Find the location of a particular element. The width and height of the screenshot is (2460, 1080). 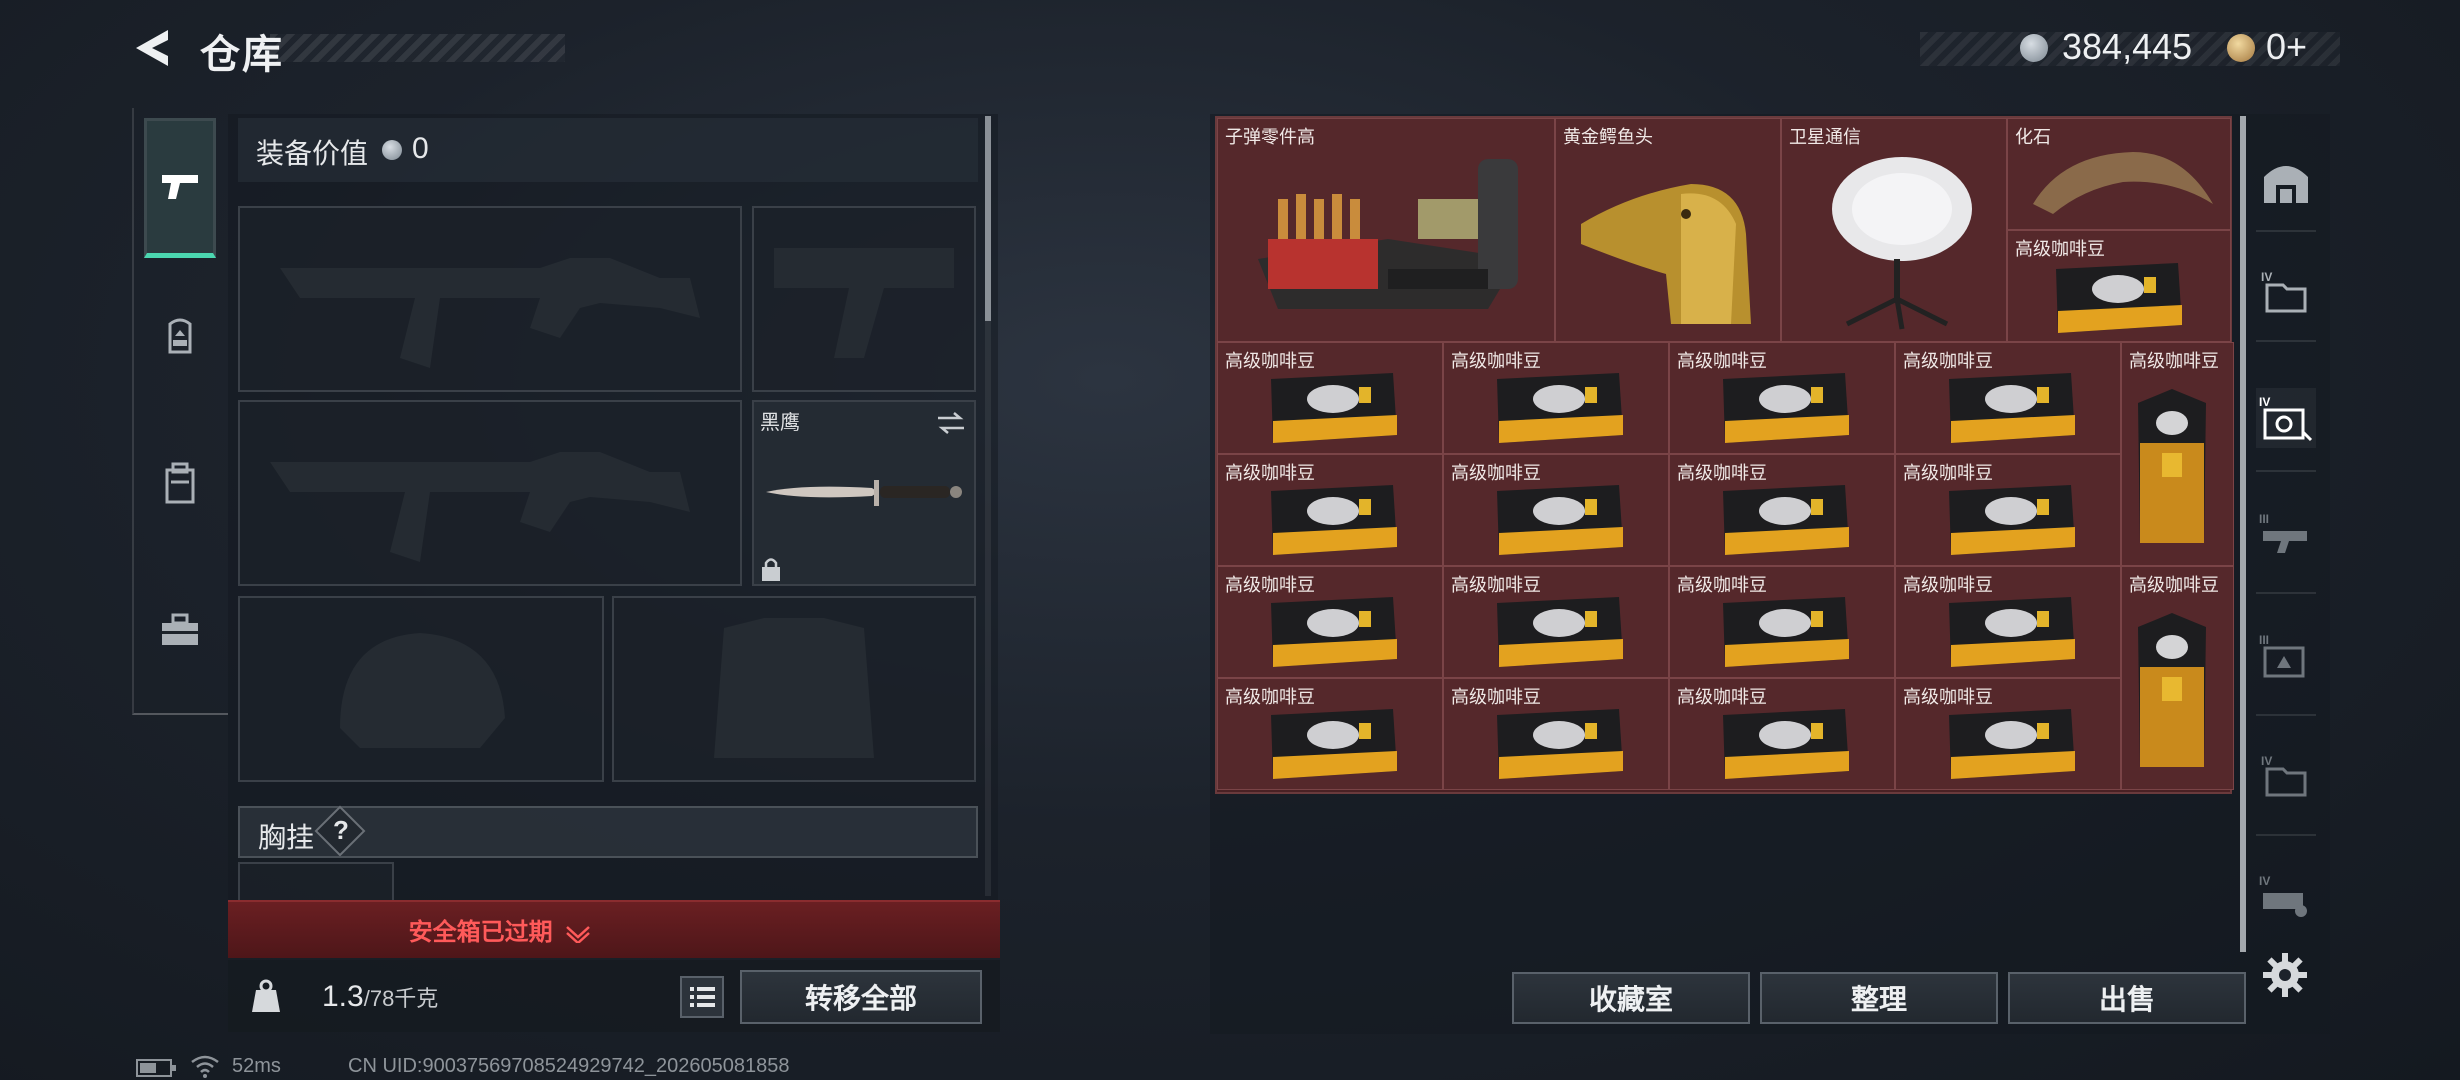

storage-tab-main is located at coordinates (2286, 182).